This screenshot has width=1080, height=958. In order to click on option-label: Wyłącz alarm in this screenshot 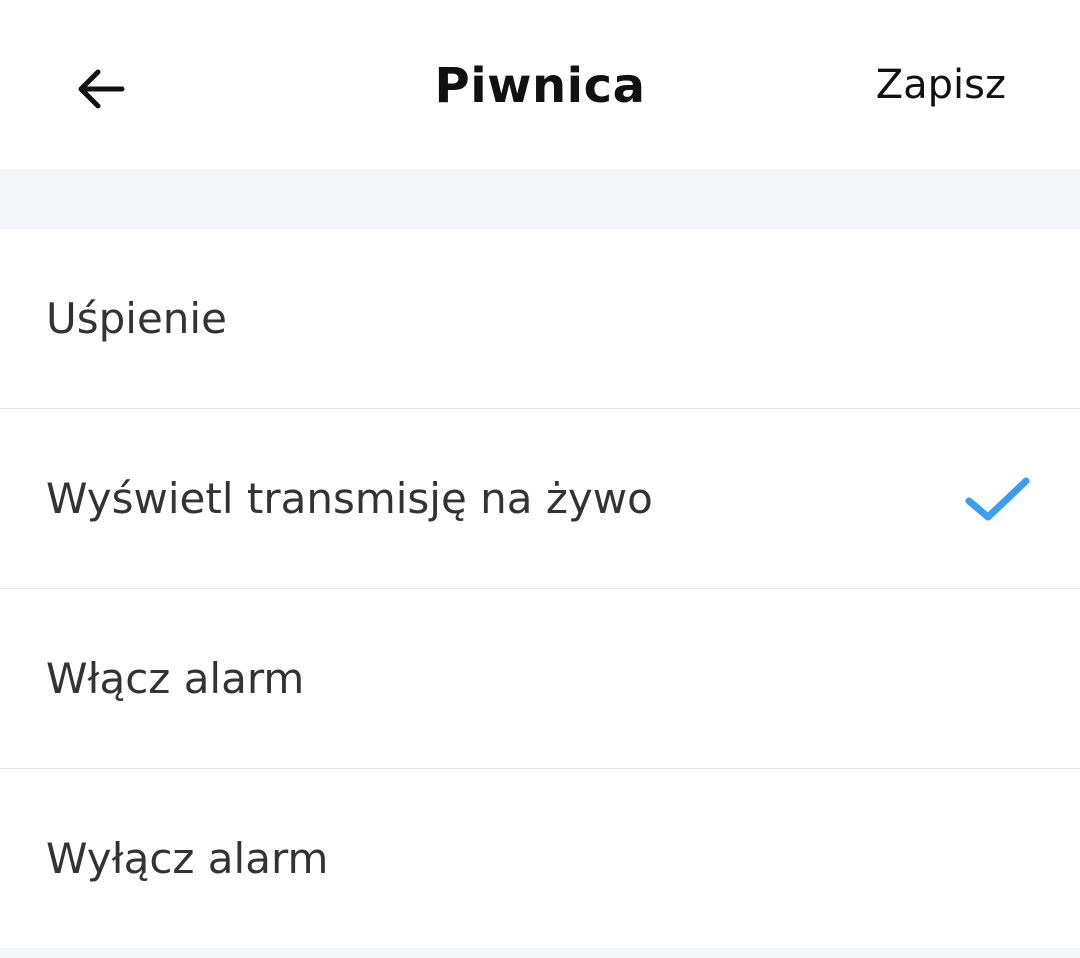, I will do `click(187, 858)`.